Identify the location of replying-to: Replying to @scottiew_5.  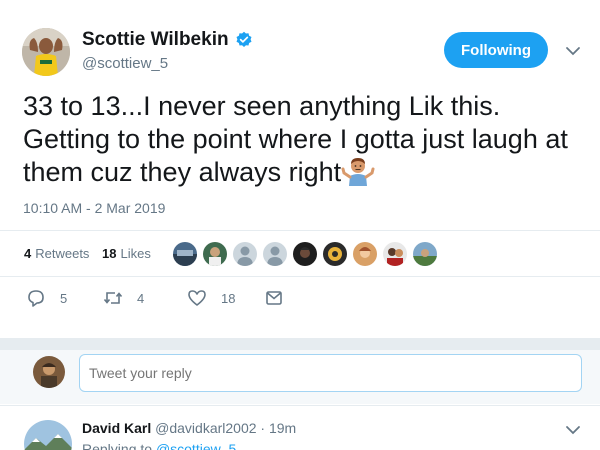
(159, 445).